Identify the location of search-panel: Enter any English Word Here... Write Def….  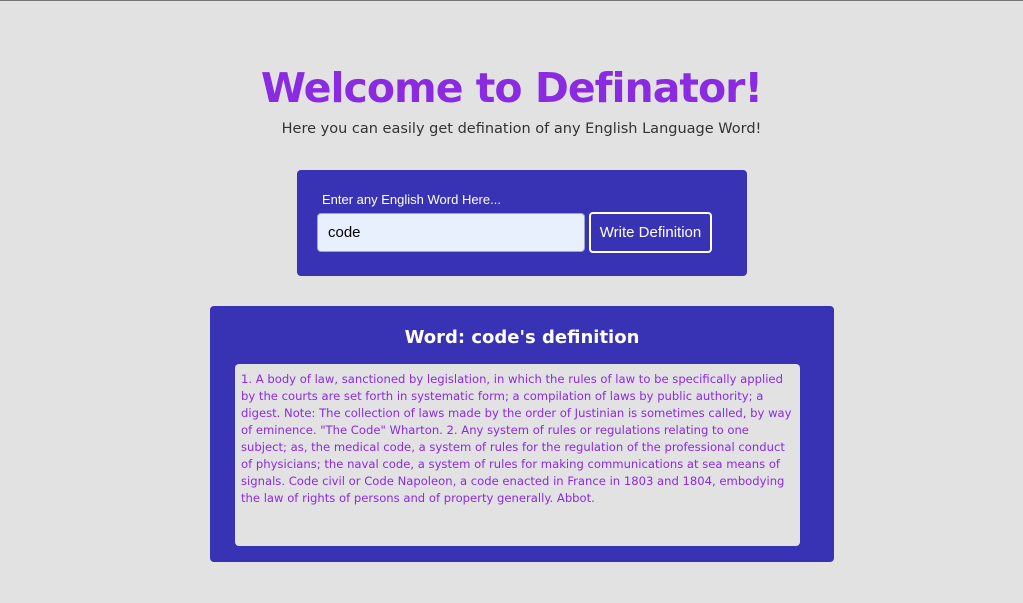
(522, 223).